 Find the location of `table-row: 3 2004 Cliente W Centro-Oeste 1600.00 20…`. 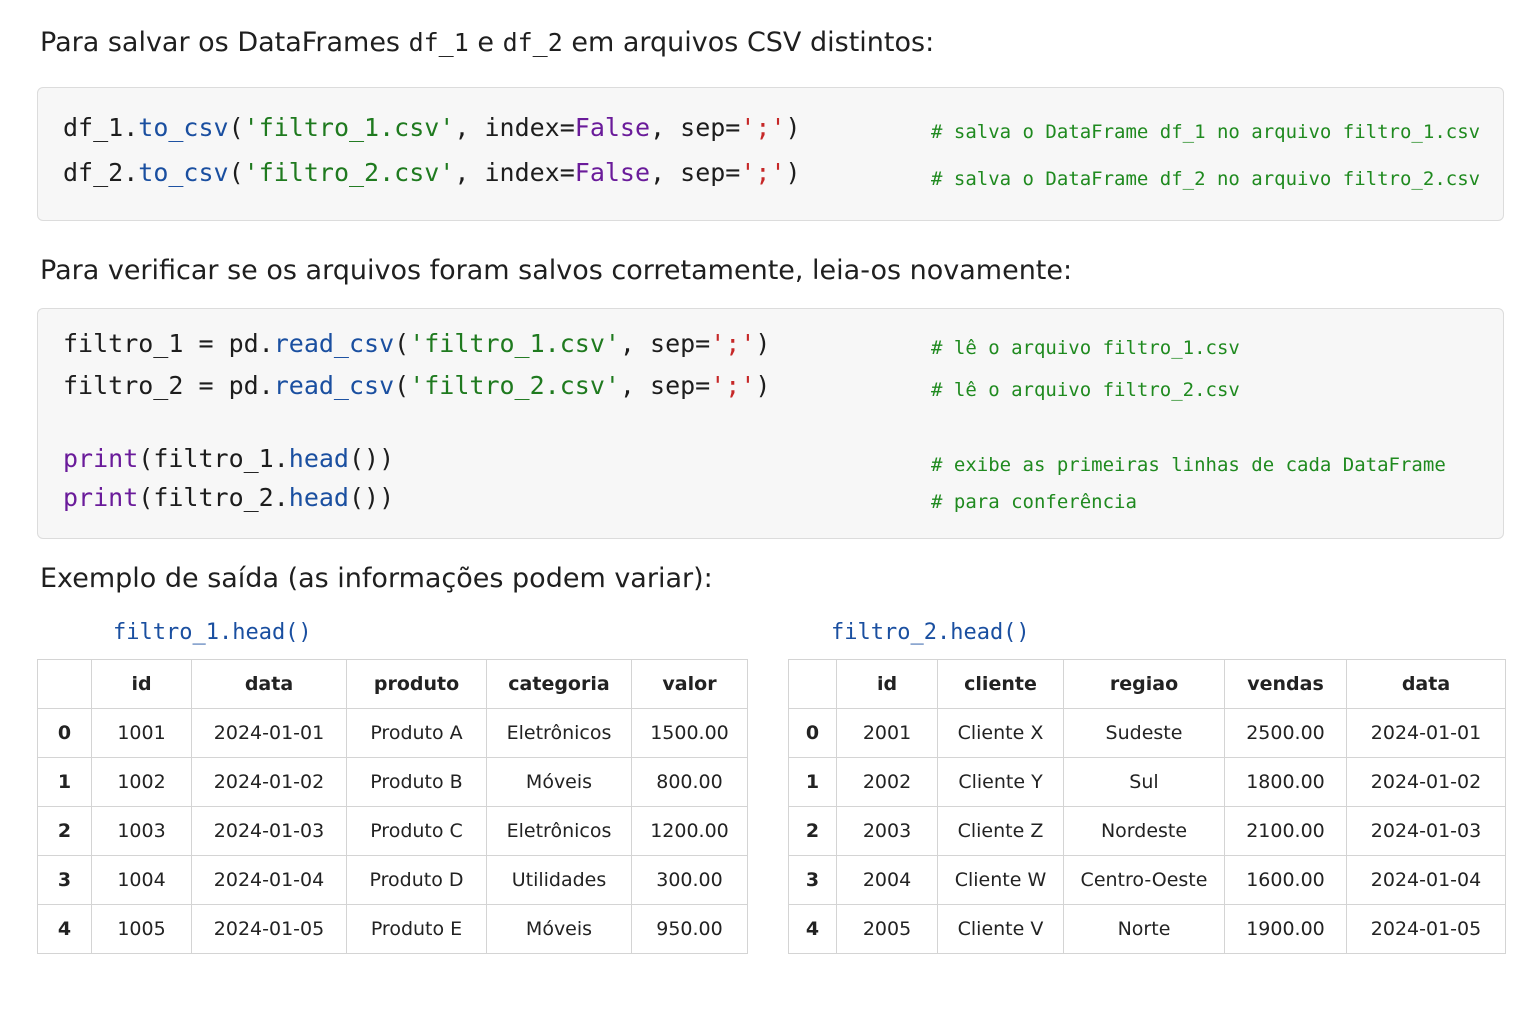

table-row: 3 2004 Cliente W Centro-Oeste 1600.00 20… is located at coordinates (1147, 880).